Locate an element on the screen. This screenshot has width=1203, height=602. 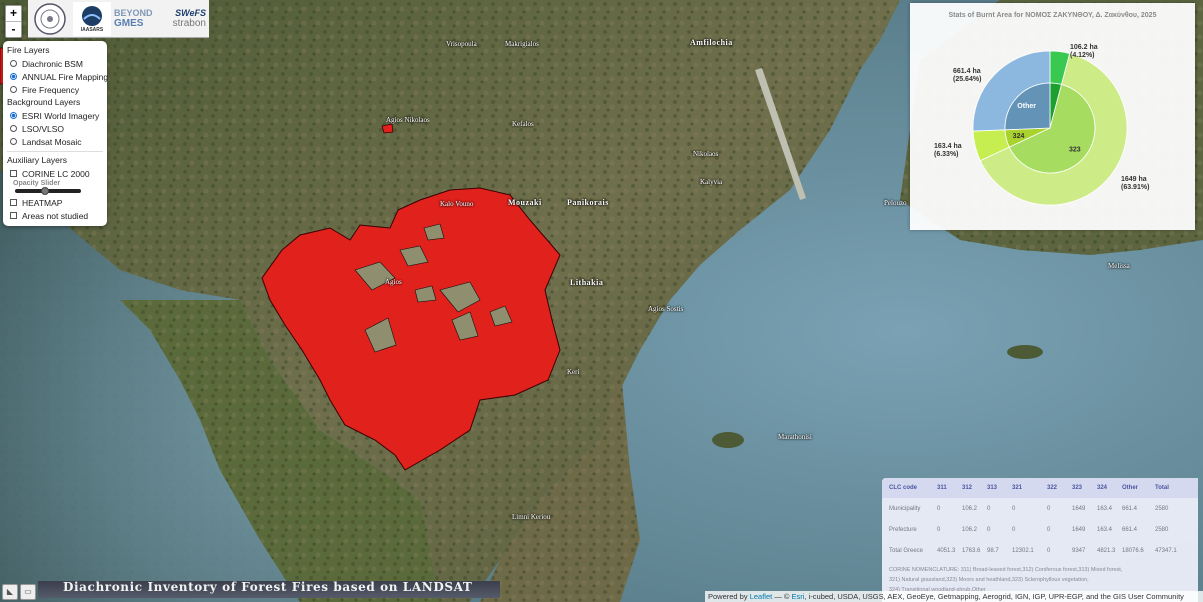
university-seal-logo is located at coordinates (50, 19).